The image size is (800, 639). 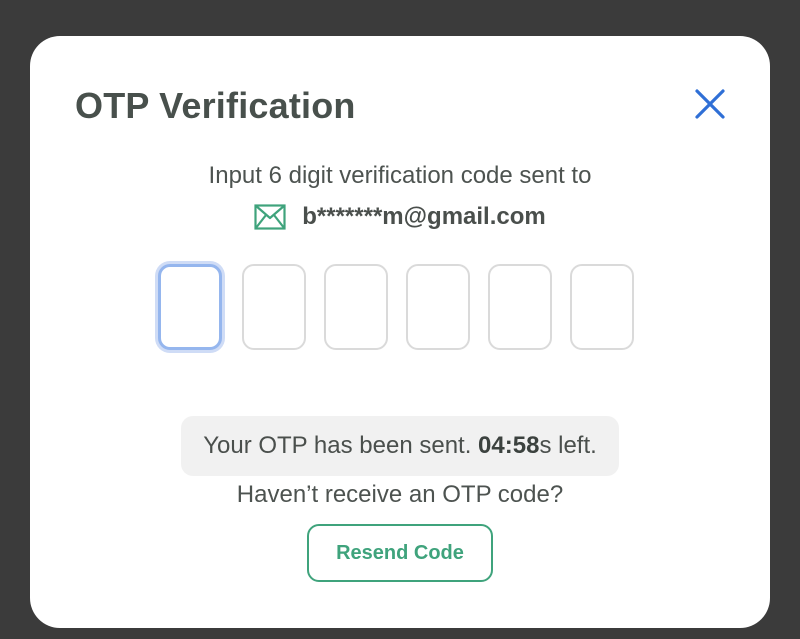 I want to click on resend-prompt: Haven’t receive an OTP code?, so click(x=400, y=494).